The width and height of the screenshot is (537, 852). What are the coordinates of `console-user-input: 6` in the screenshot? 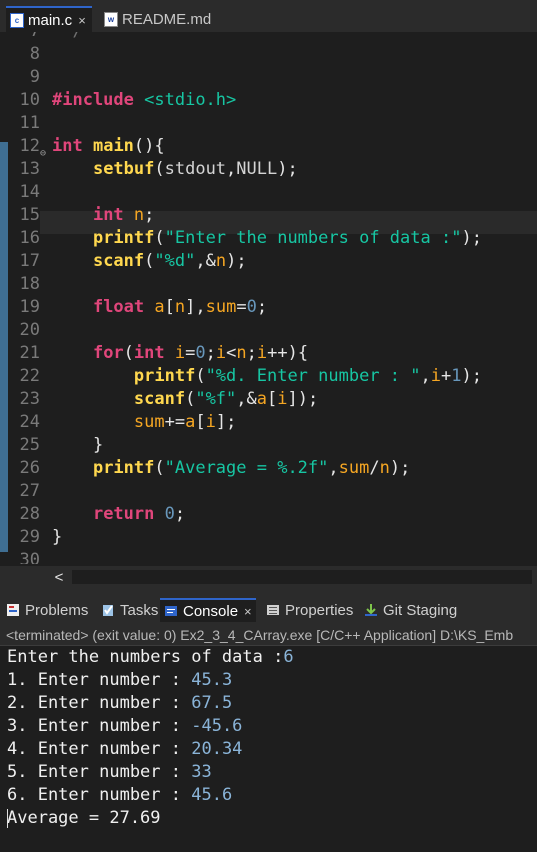 It's located at (288, 657).